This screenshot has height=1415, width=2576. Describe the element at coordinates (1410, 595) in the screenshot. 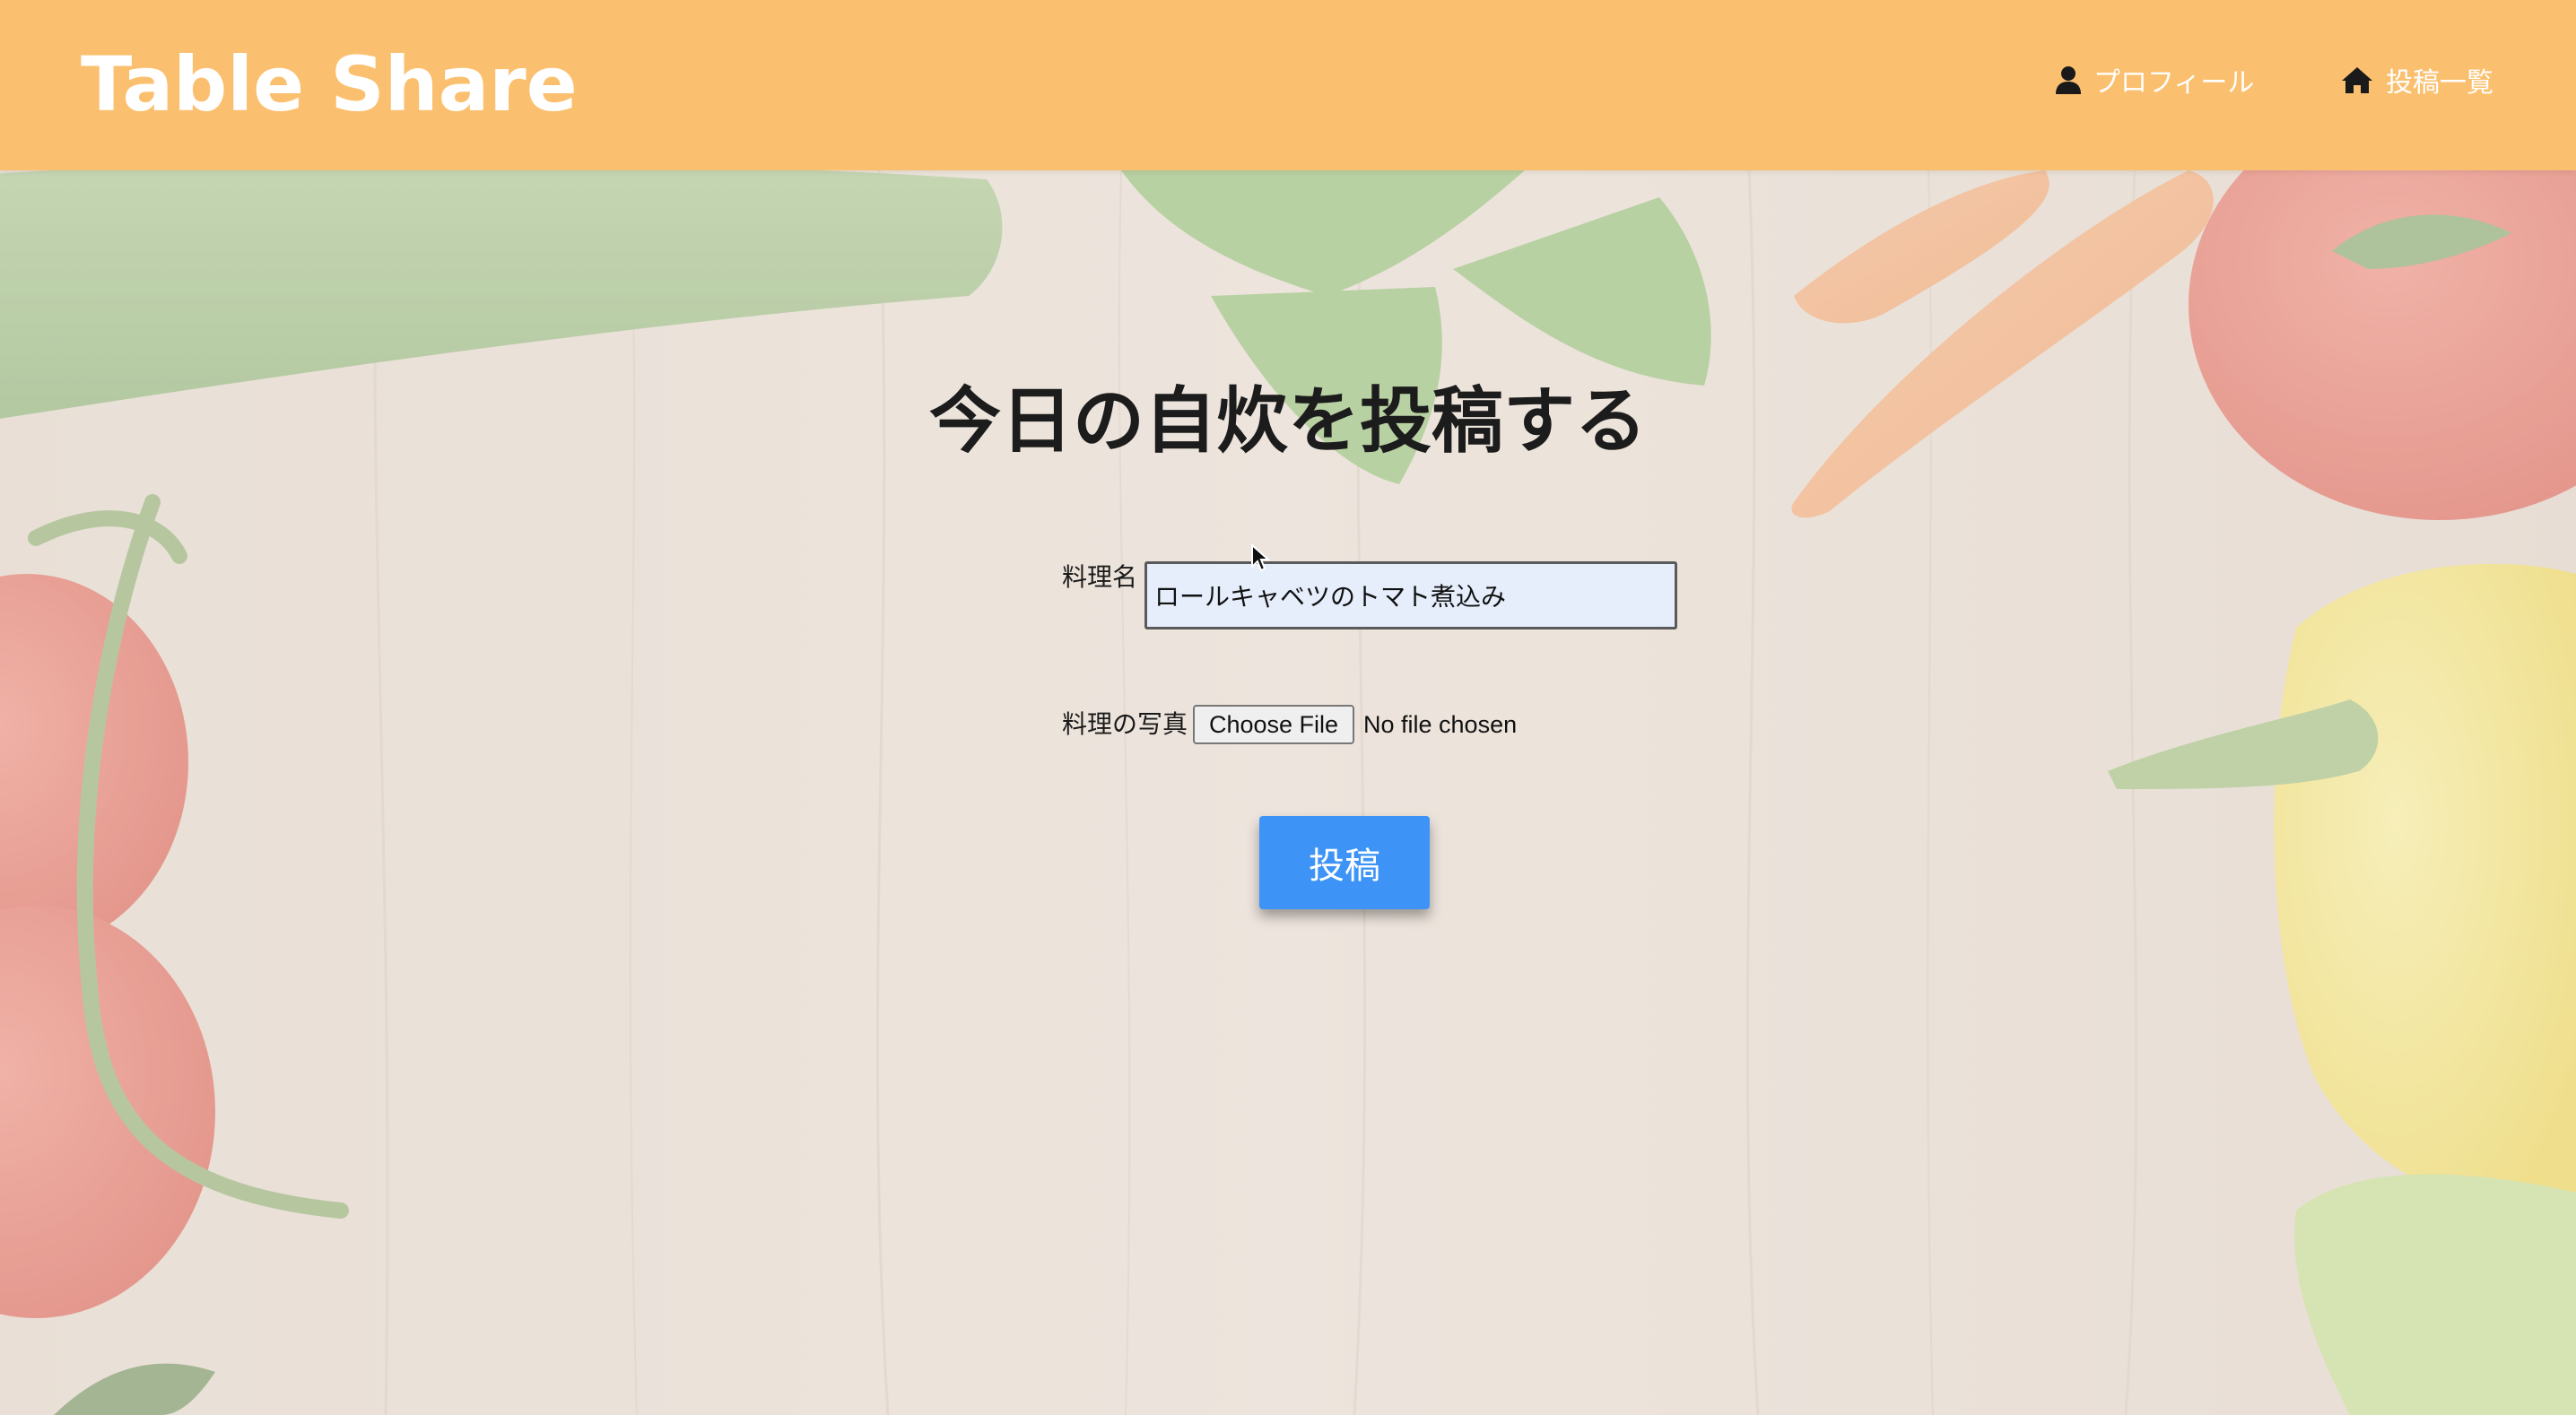

I see `dish-name-input` at that location.